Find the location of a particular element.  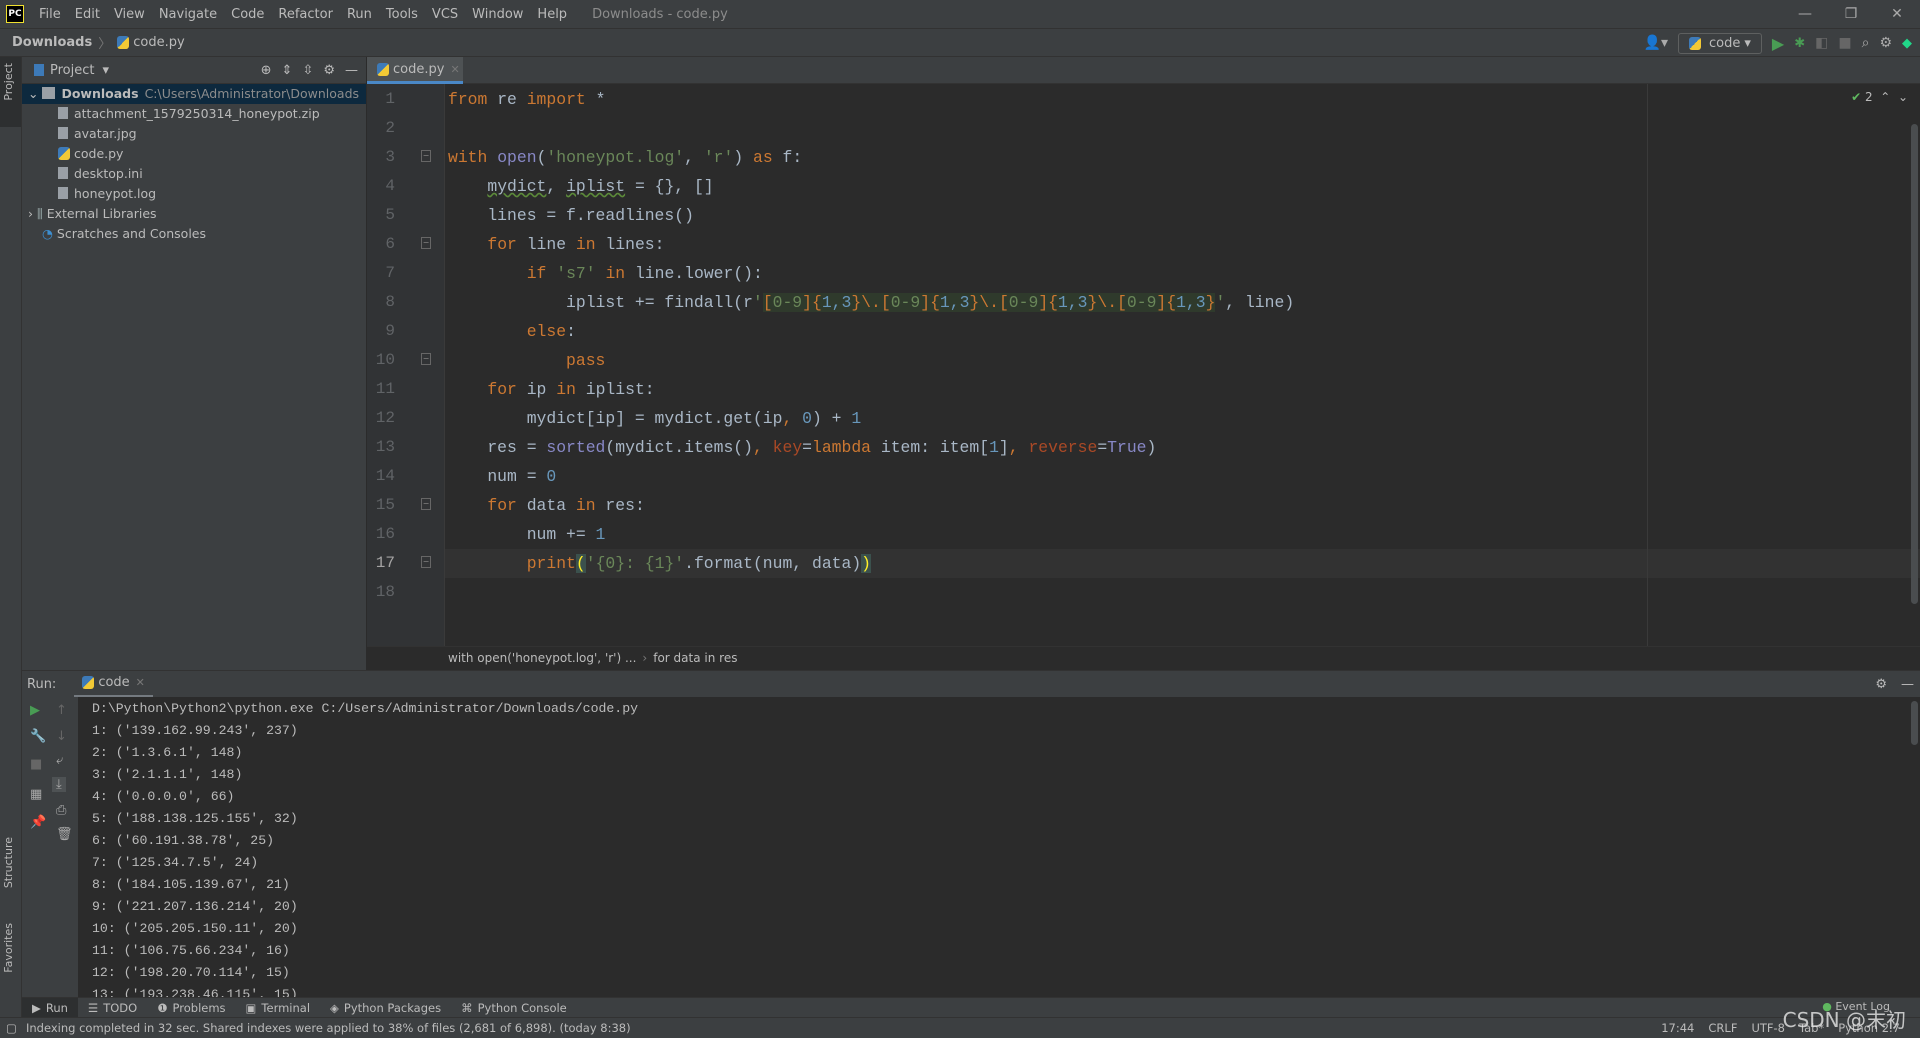

tree-label: avatar.jpg is located at coordinates (105, 133).